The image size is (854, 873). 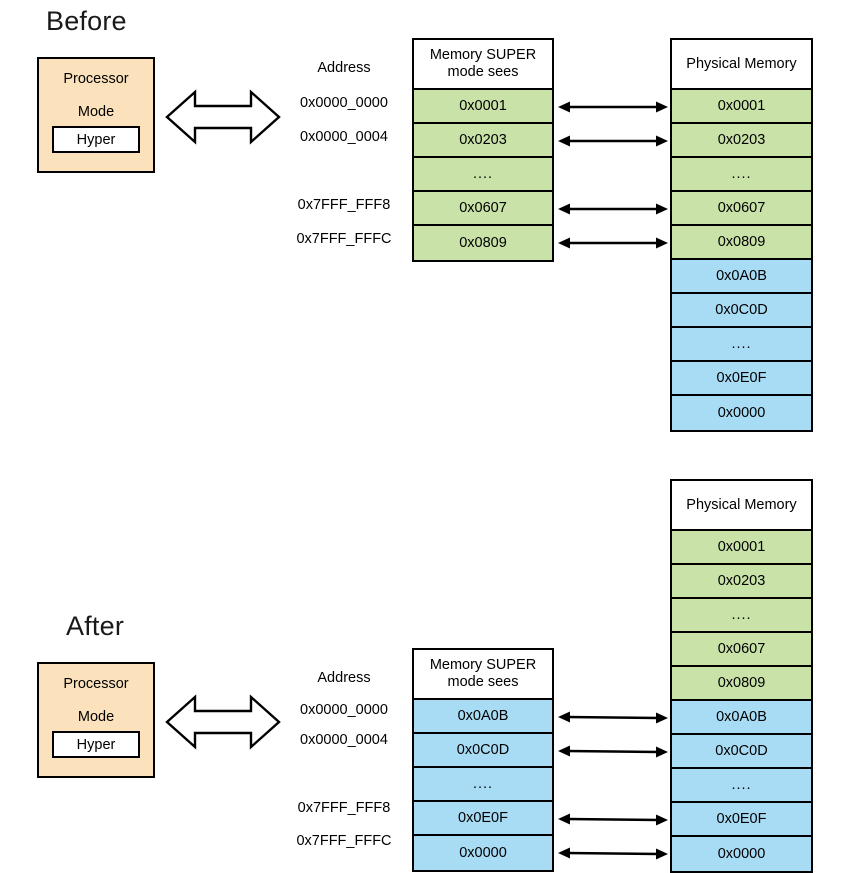 What do you see at coordinates (741, 65) in the screenshot?
I see `before-physical-memory-table-header: Physical Memory` at bounding box center [741, 65].